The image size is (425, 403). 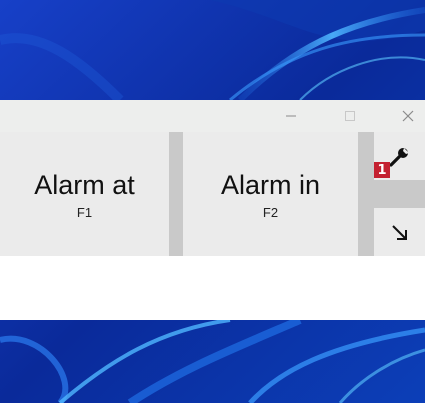 I want to click on alarm-in-label: Alarm in, so click(x=270, y=184).